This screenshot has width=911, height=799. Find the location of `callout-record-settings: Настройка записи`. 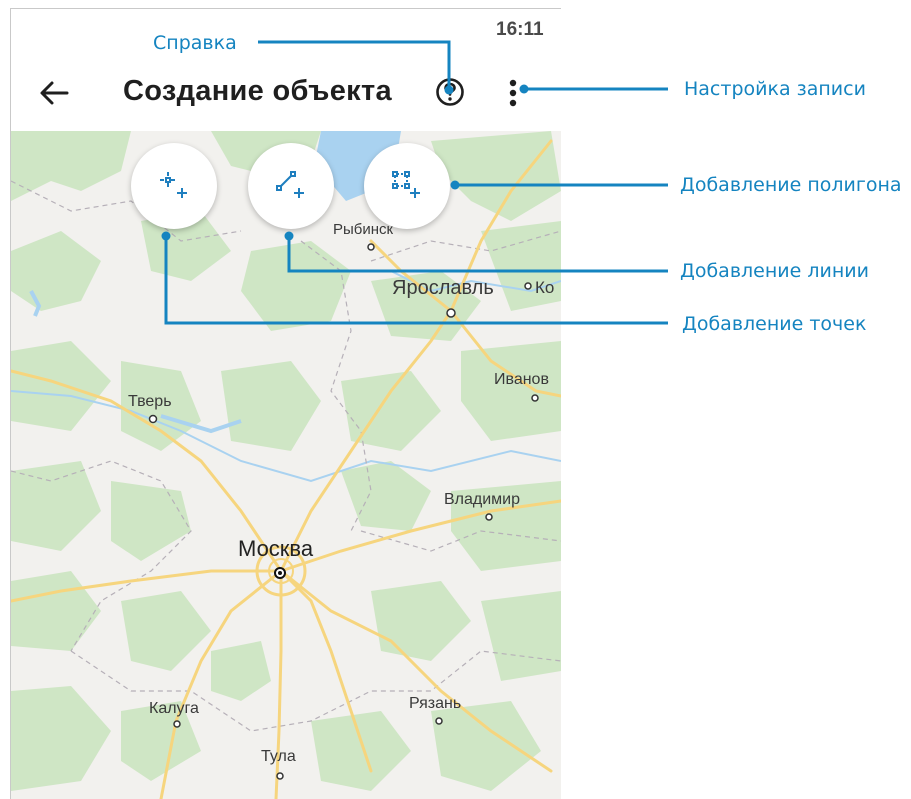

callout-record-settings: Настройка записи is located at coordinates (775, 89).